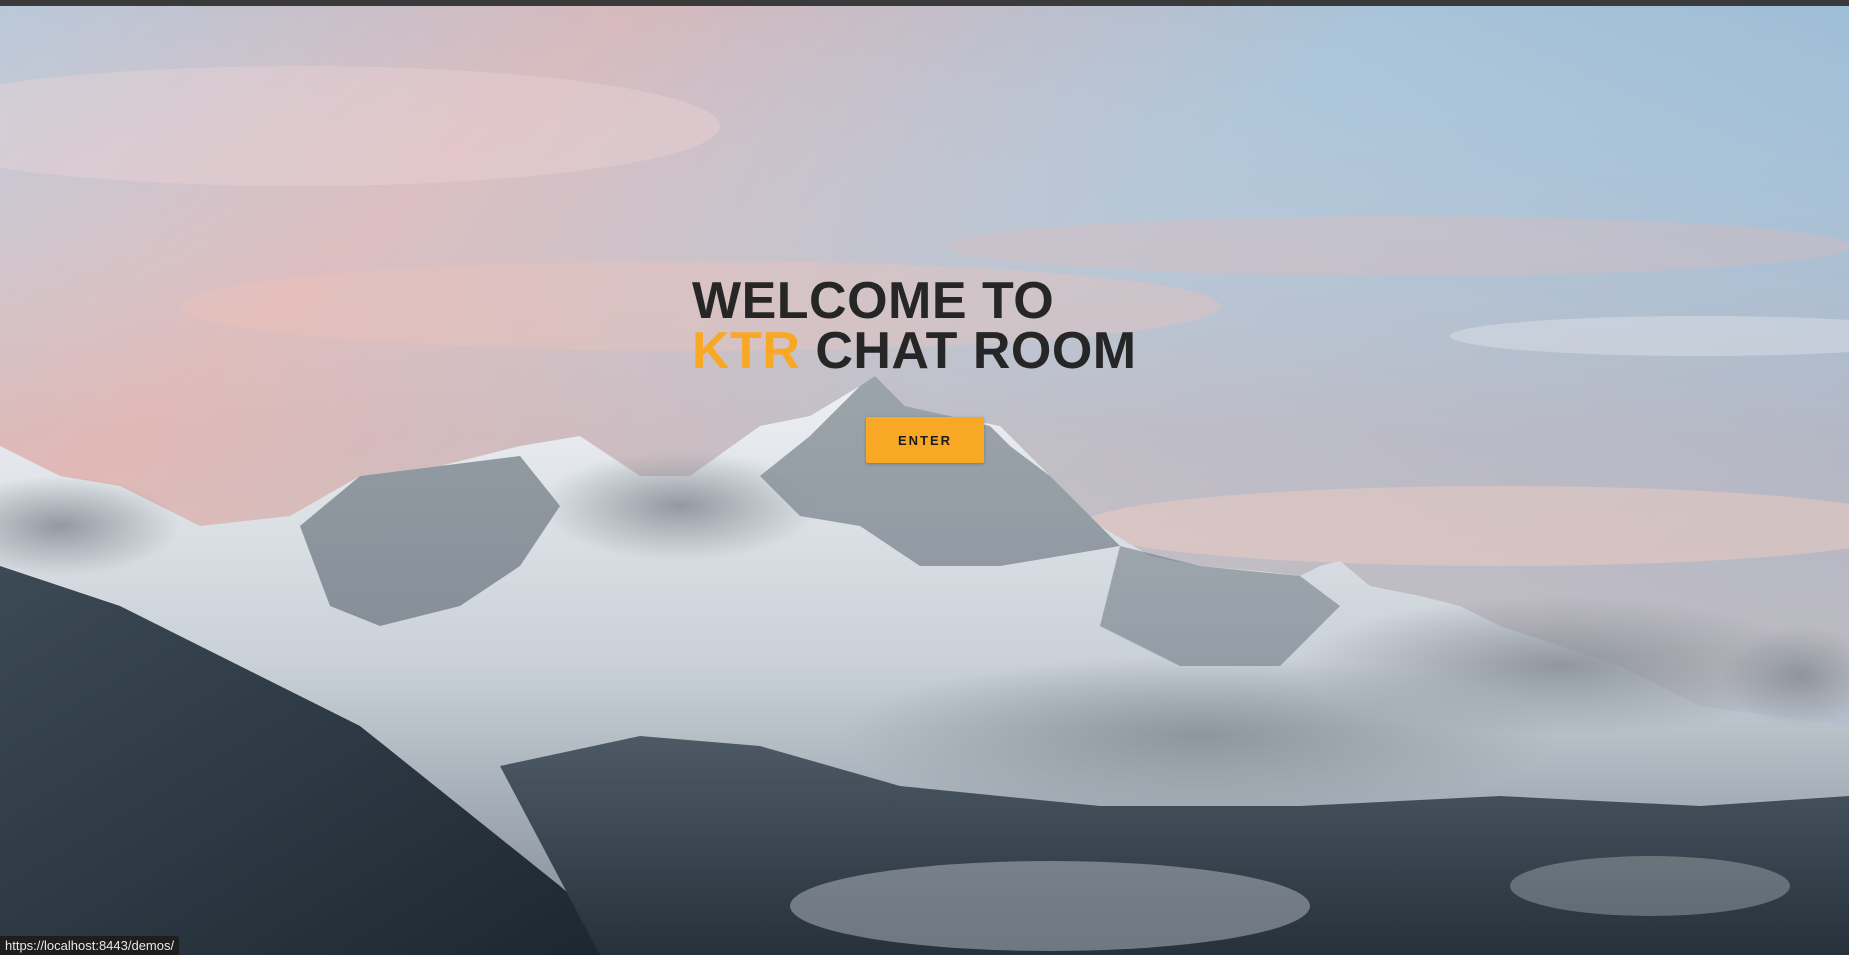 This screenshot has width=1849, height=955. I want to click on headline-line-1: WELCOME TO, so click(873, 301).